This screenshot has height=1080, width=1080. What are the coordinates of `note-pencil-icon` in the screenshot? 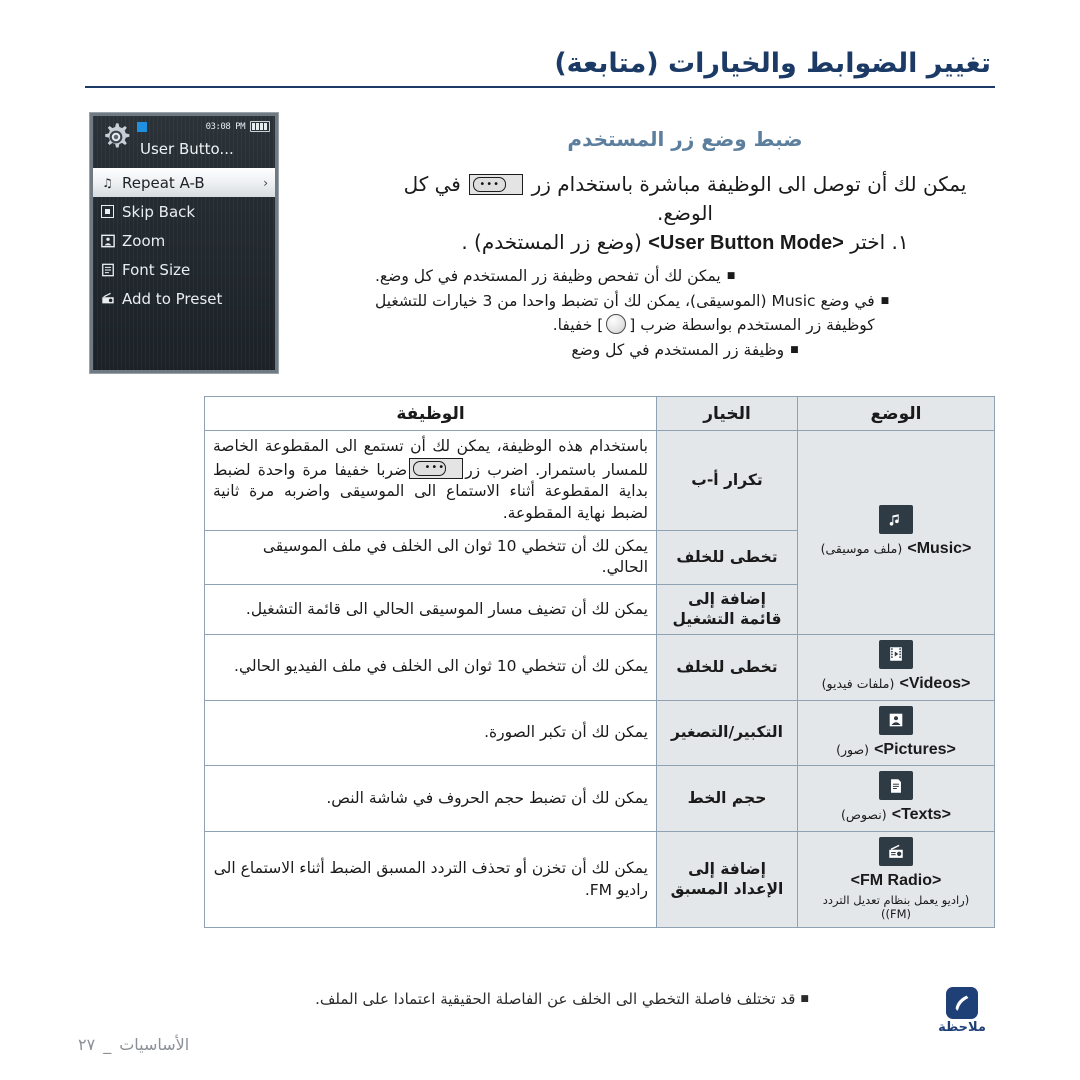 It's located at (962, 1003).